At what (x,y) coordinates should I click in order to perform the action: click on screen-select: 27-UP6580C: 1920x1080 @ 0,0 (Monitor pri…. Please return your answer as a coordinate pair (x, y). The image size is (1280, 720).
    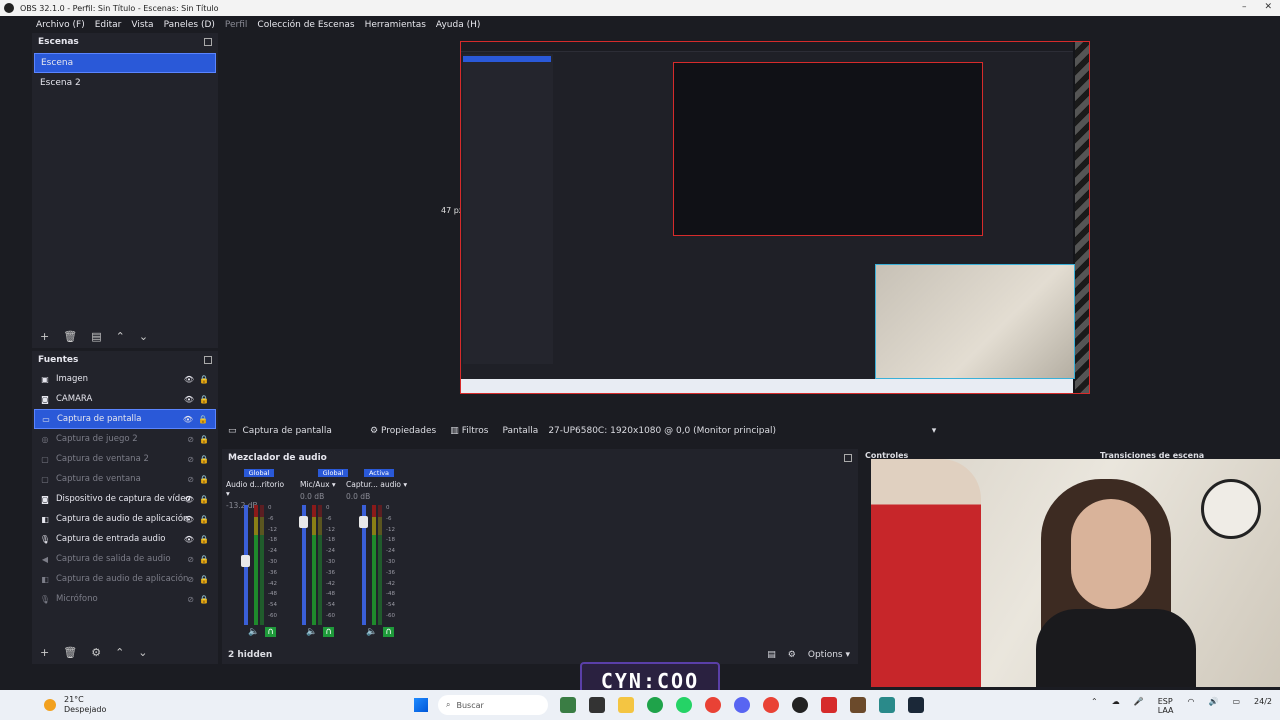
    Looking at the image, I should click on (742, 431).